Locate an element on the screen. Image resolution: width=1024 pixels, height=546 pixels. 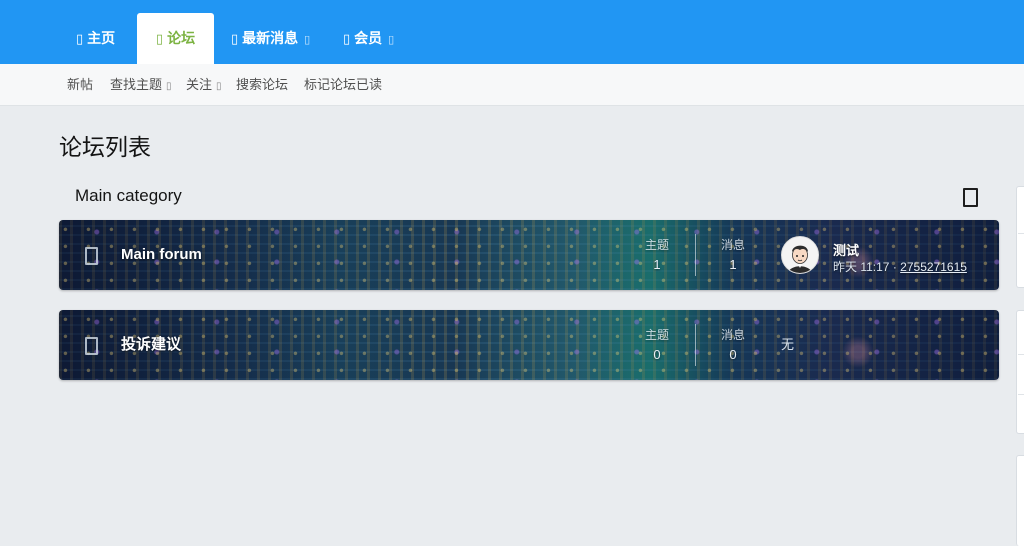
tab-members: ▯ 会员 ▯ is located at coordinates (368, 38).